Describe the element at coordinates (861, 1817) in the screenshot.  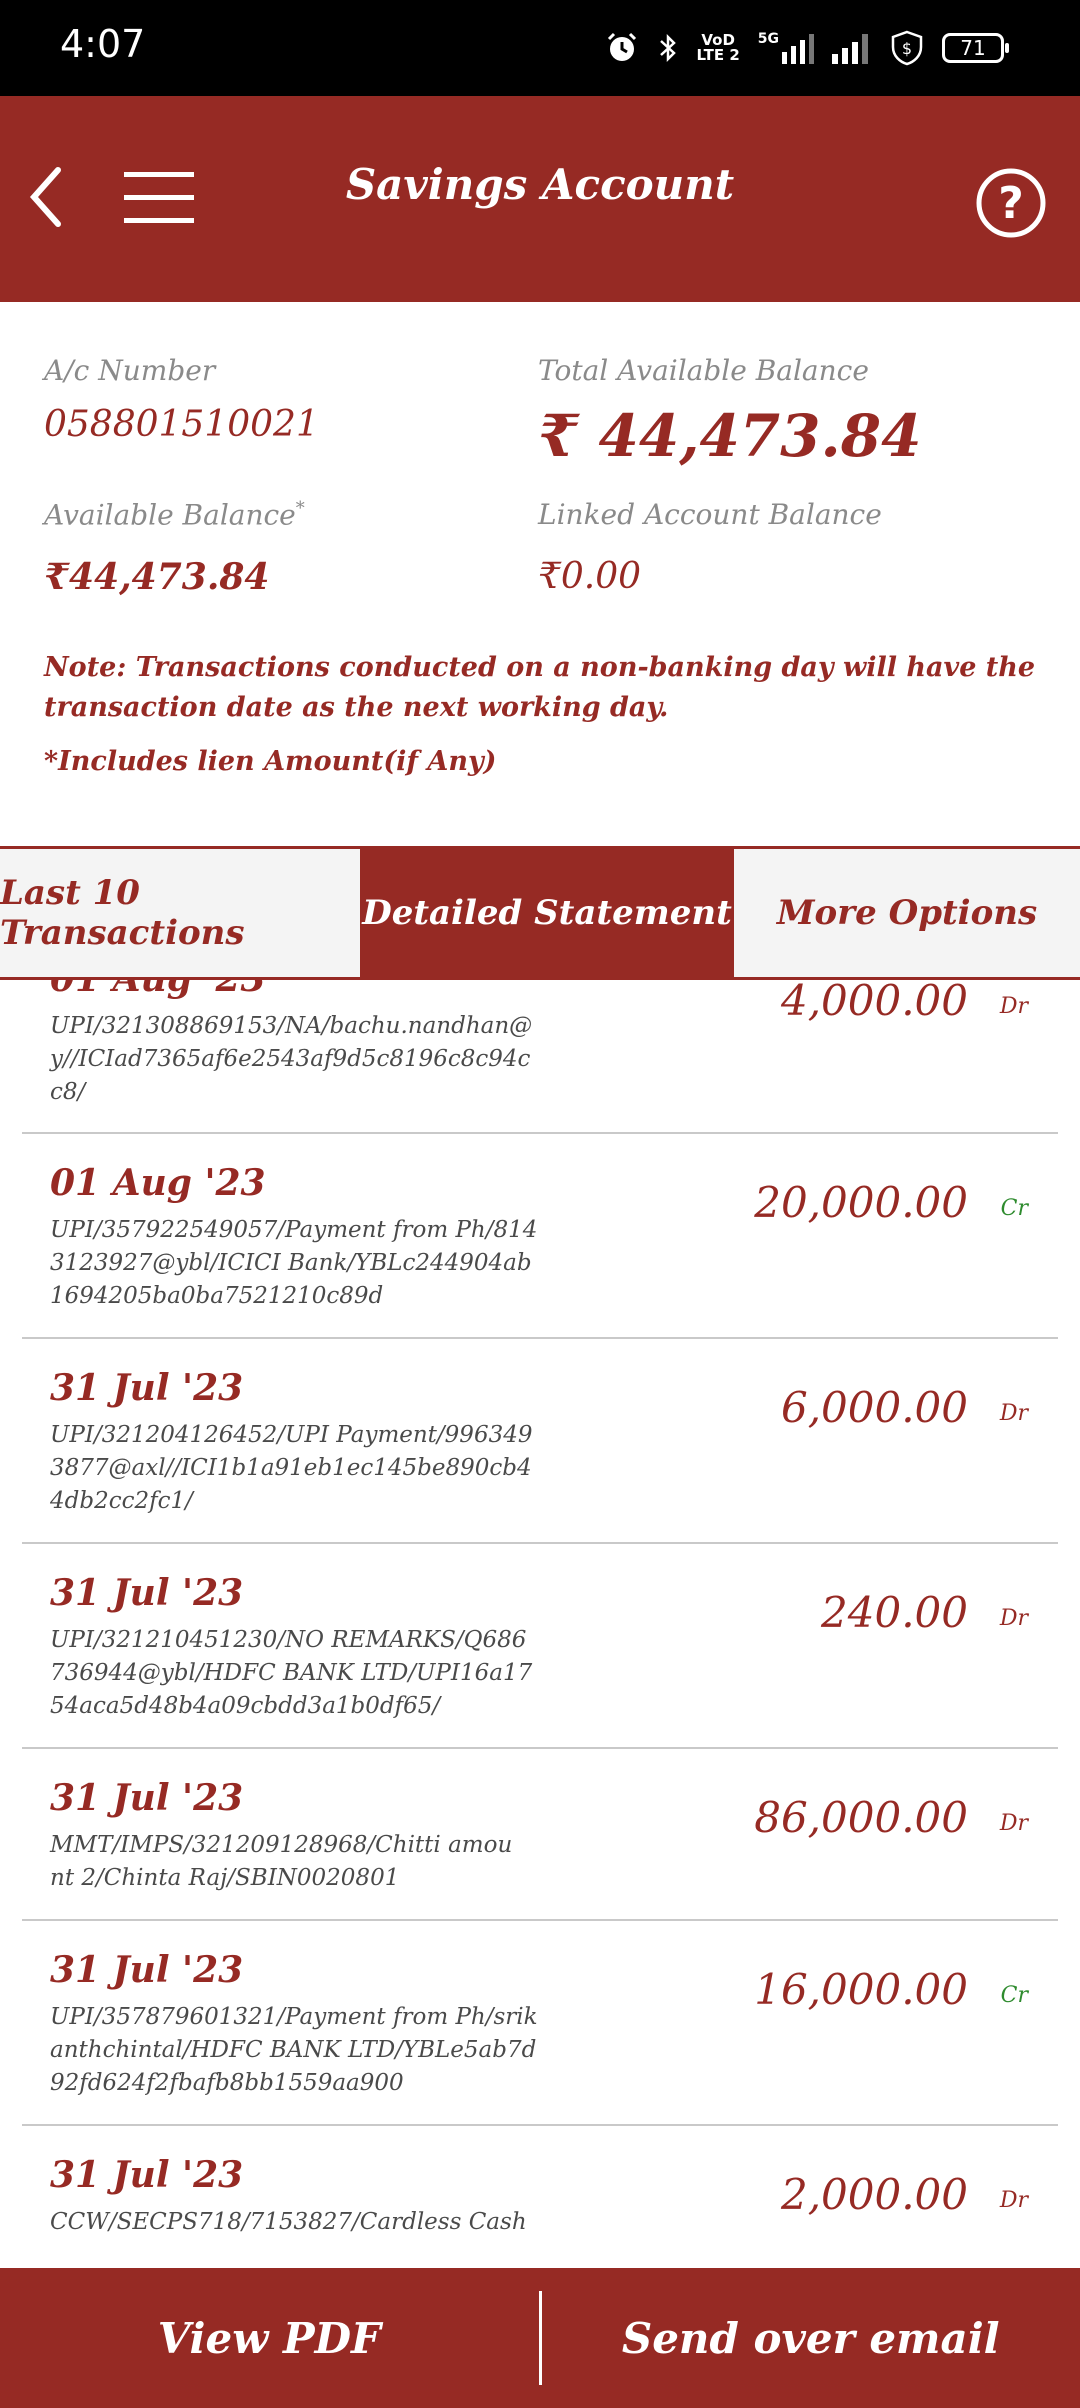
I see `transaction-amount: 86,000.00` at that location.